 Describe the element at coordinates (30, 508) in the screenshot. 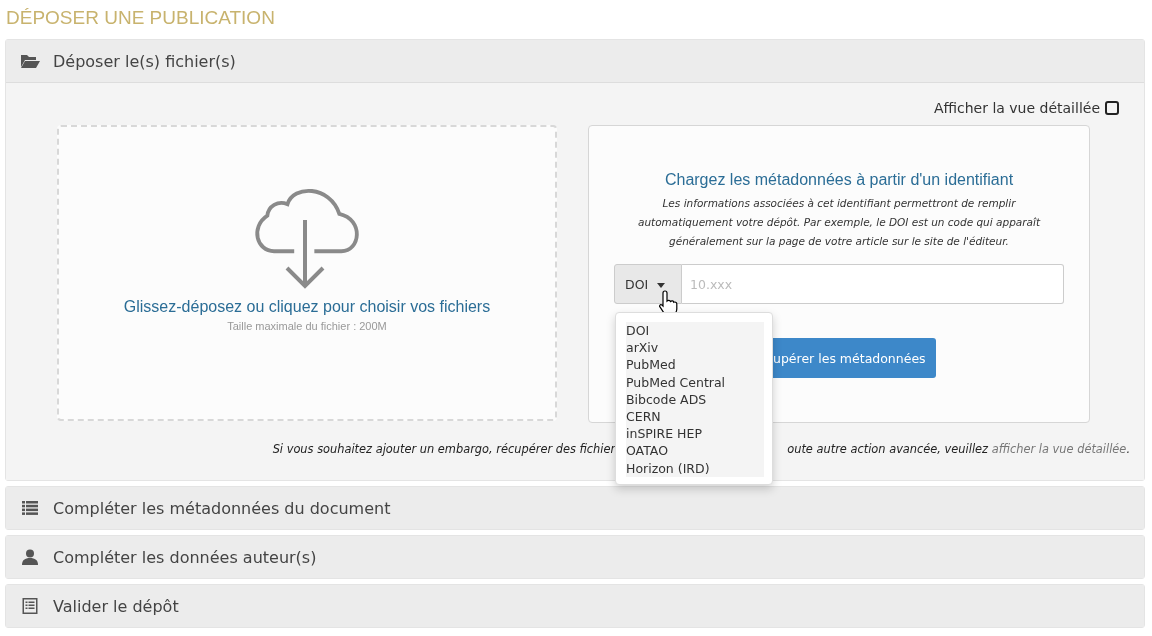

I see `list-icon` at that location.